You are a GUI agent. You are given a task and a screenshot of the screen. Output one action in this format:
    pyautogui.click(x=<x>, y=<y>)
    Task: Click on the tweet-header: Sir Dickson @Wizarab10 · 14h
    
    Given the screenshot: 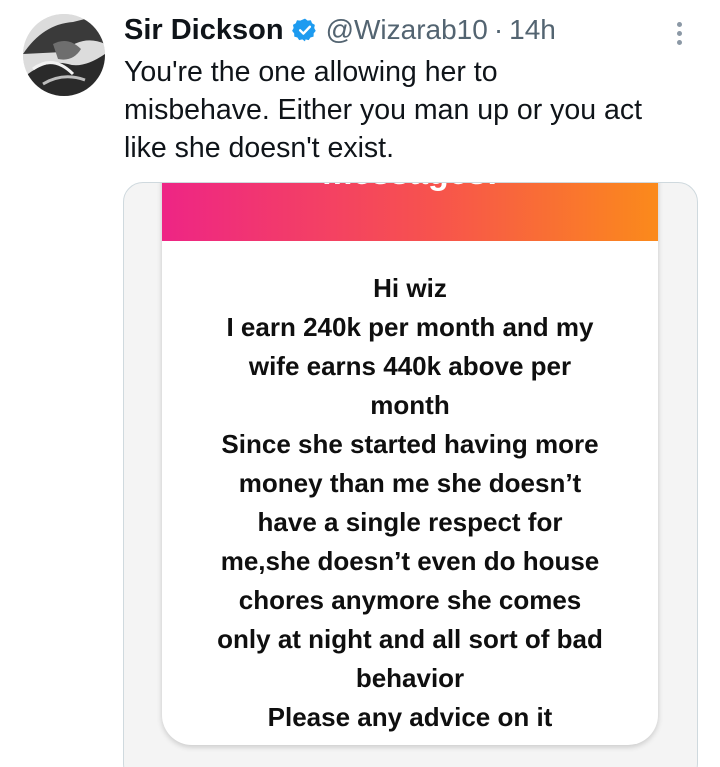 What is the action you would take?
    pyautogui.click(x=340, y=30)
    